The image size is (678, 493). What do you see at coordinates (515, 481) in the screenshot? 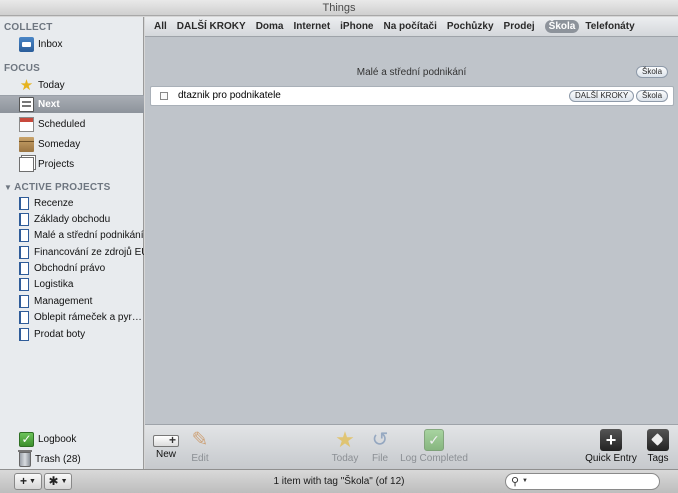
I see `search-icon: ⚲` at bounding box center [515, 481].